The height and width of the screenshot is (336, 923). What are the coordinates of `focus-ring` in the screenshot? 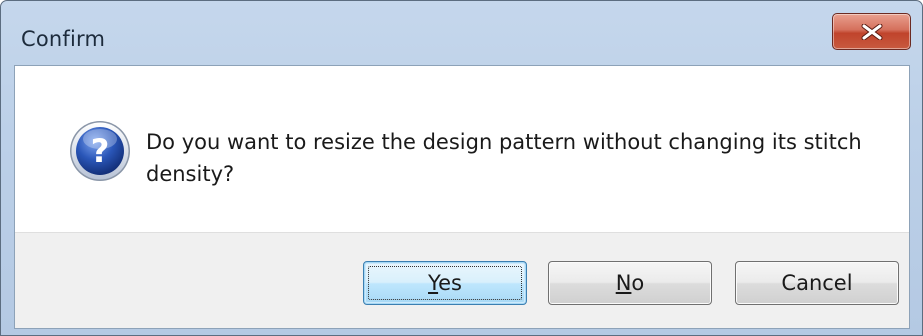 It's located at (445, 283).